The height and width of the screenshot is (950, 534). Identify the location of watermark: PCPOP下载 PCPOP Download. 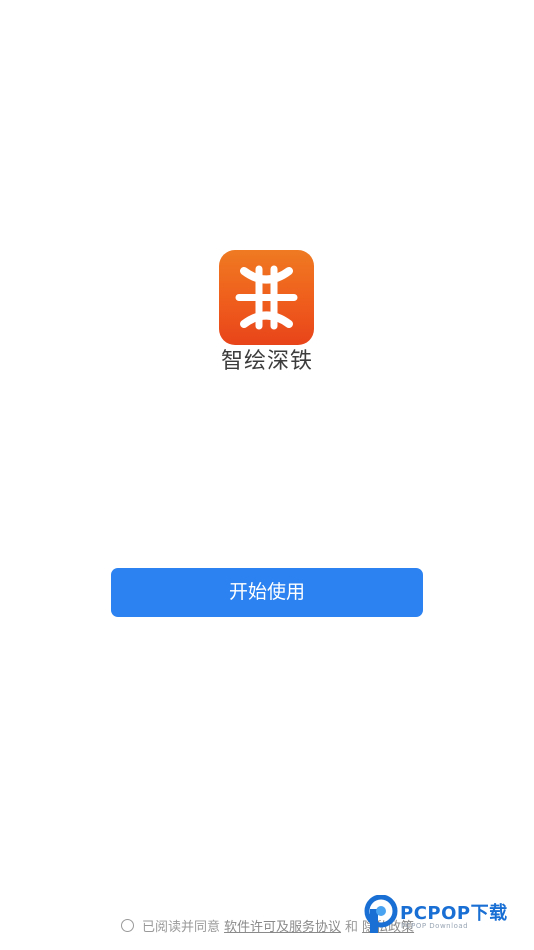
(447, 915).